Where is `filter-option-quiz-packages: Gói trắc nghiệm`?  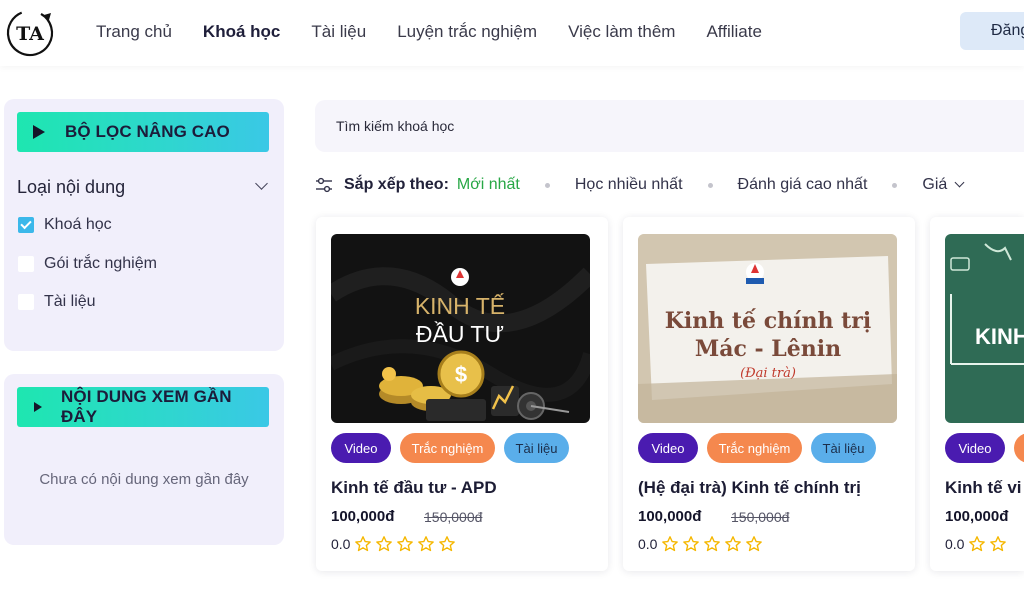
filter-option-quiz-packages: Gói trắc nghiệm is located at coordinates (87, 264).